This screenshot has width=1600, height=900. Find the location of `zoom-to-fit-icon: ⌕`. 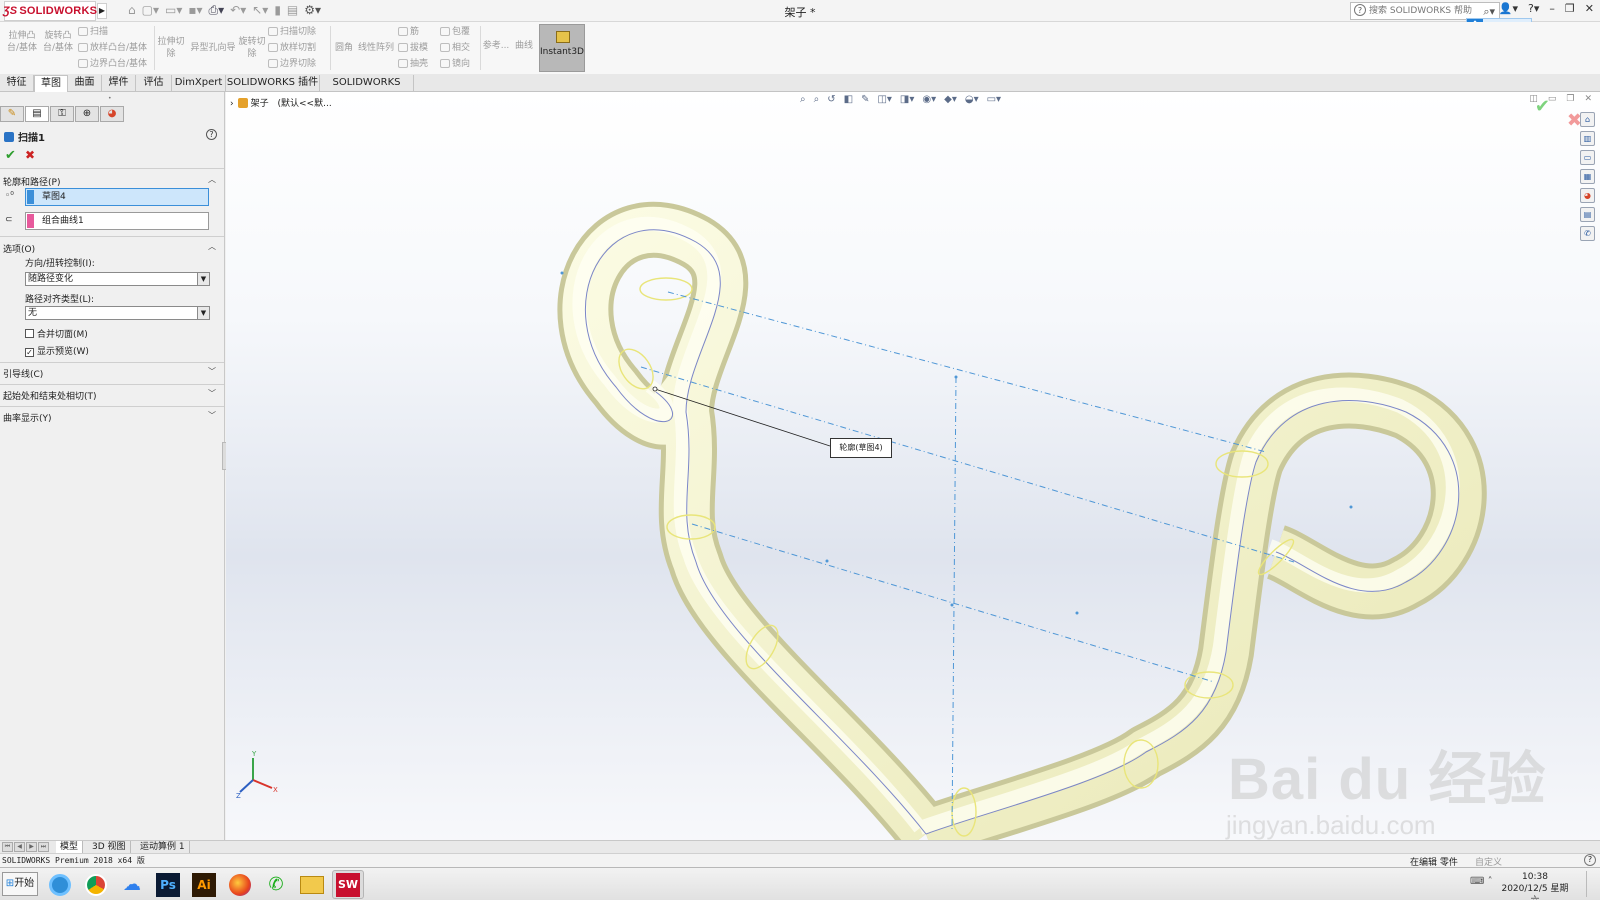

zoom-to-fit-icon: ⌕ is located at coordinates (803, 99).